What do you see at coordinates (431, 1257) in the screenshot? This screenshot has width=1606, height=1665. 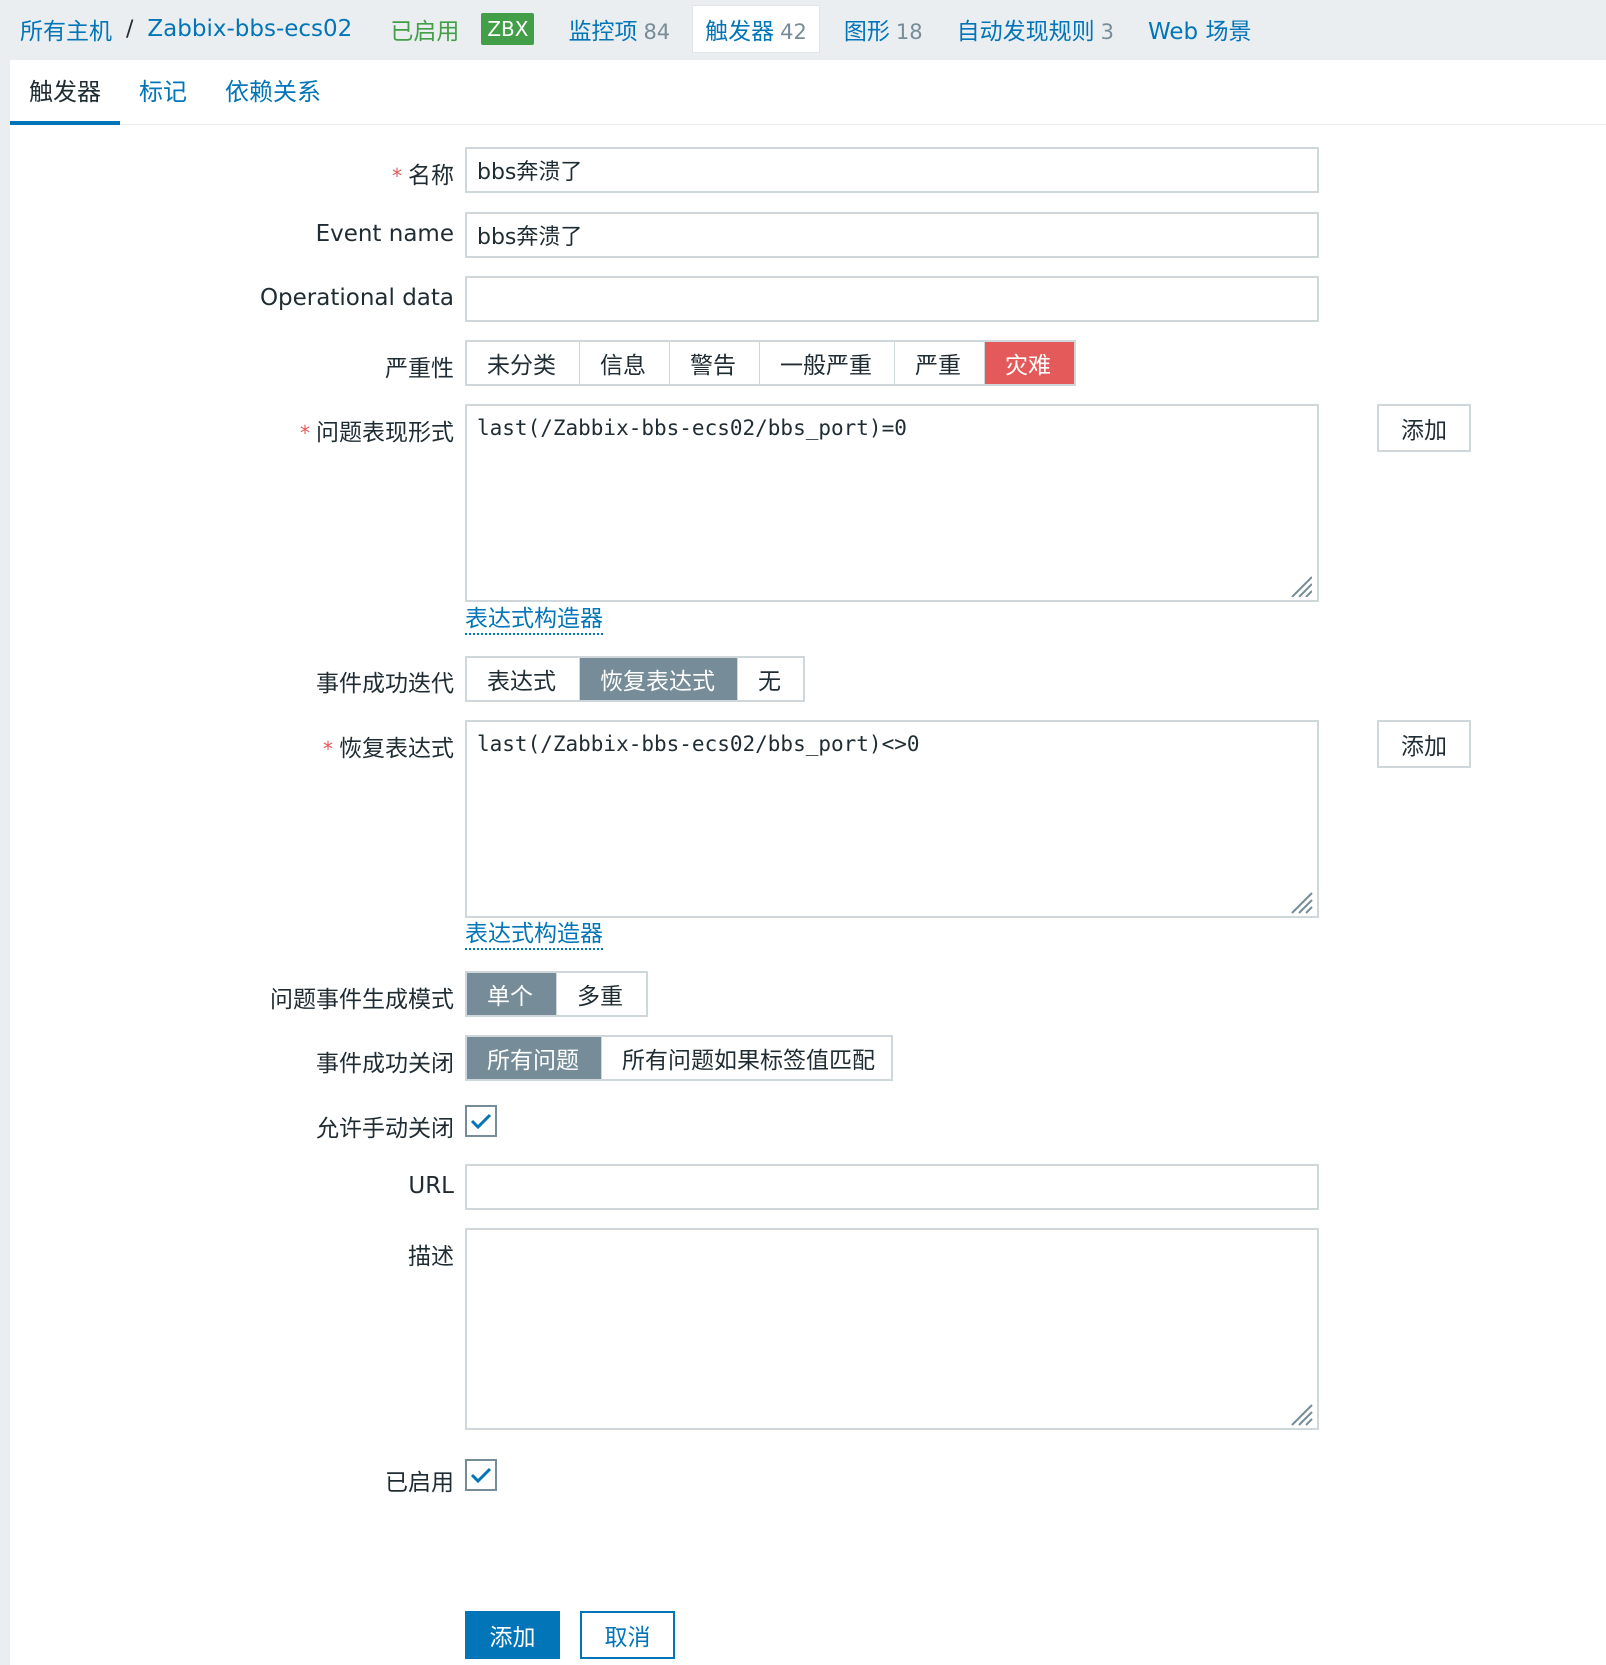 I see `description-label: 描述` at bounding box center [431, 1257].